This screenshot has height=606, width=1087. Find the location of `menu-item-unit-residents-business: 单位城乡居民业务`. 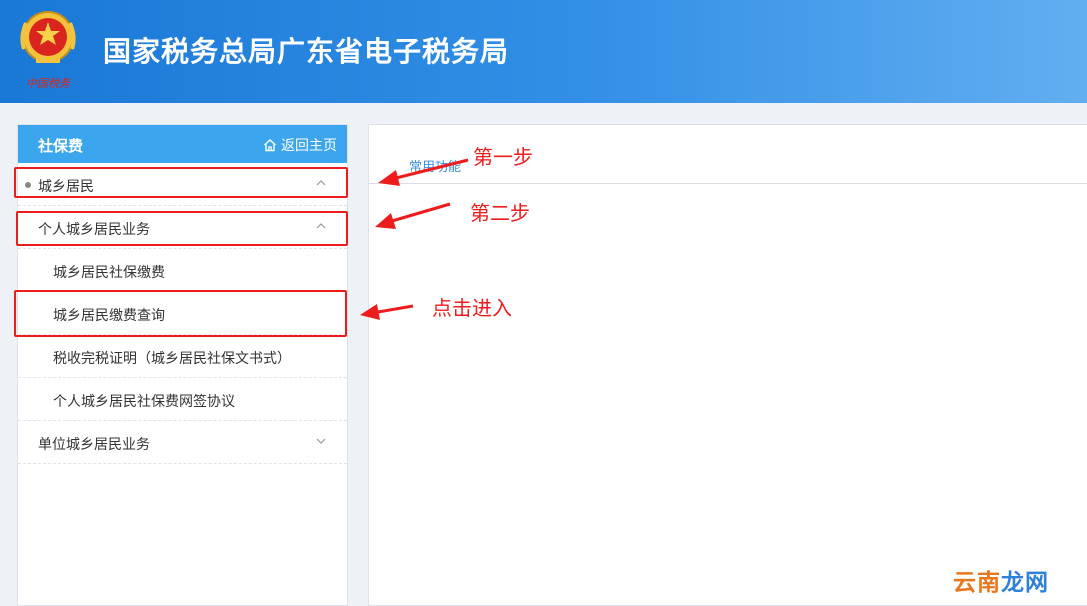

menu-item-unit-residents-business: 单位城乡居民业务 is located at coordinates (182, 442).